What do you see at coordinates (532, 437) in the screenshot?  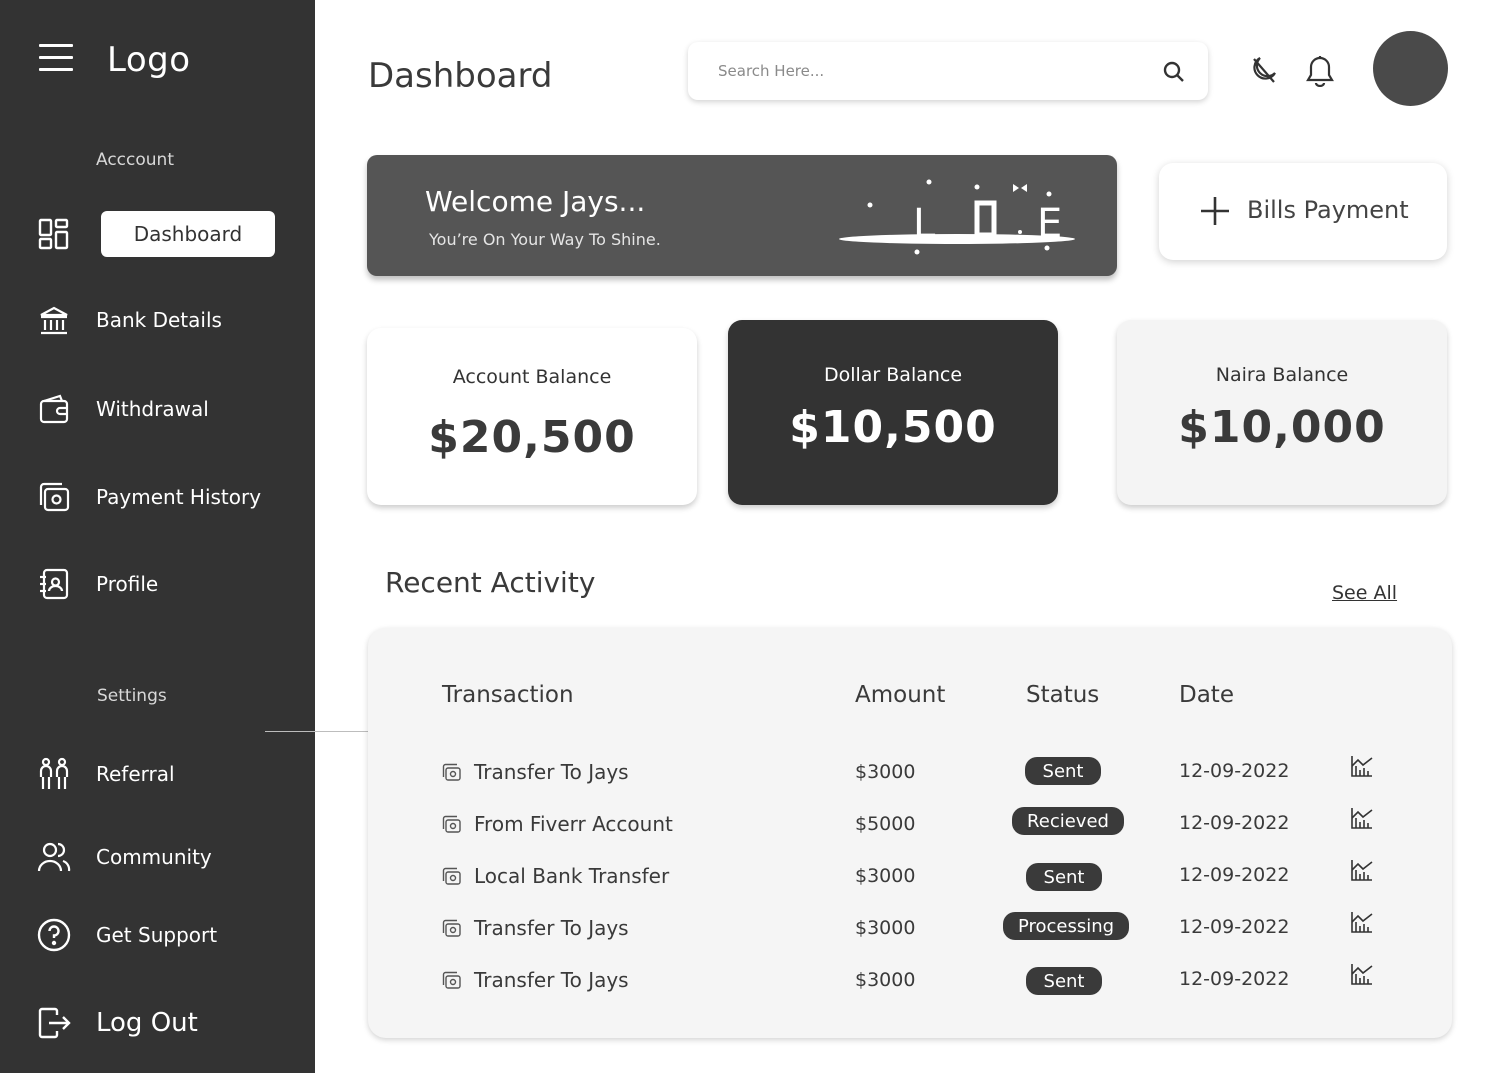 I see `balance-value: $20,500` at bounding box center [532, 437].